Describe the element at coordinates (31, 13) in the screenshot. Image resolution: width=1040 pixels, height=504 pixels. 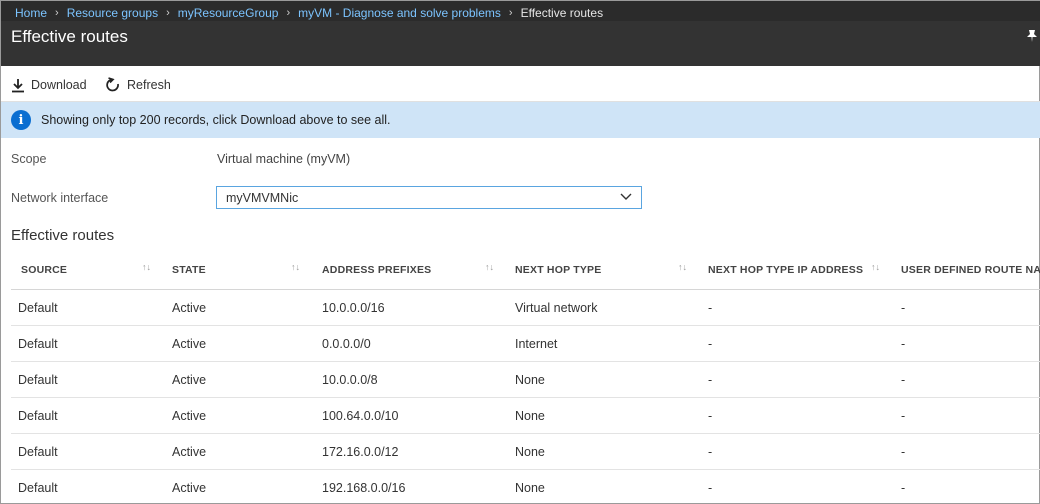
I see `breadcrumb-home: Home` at that location.